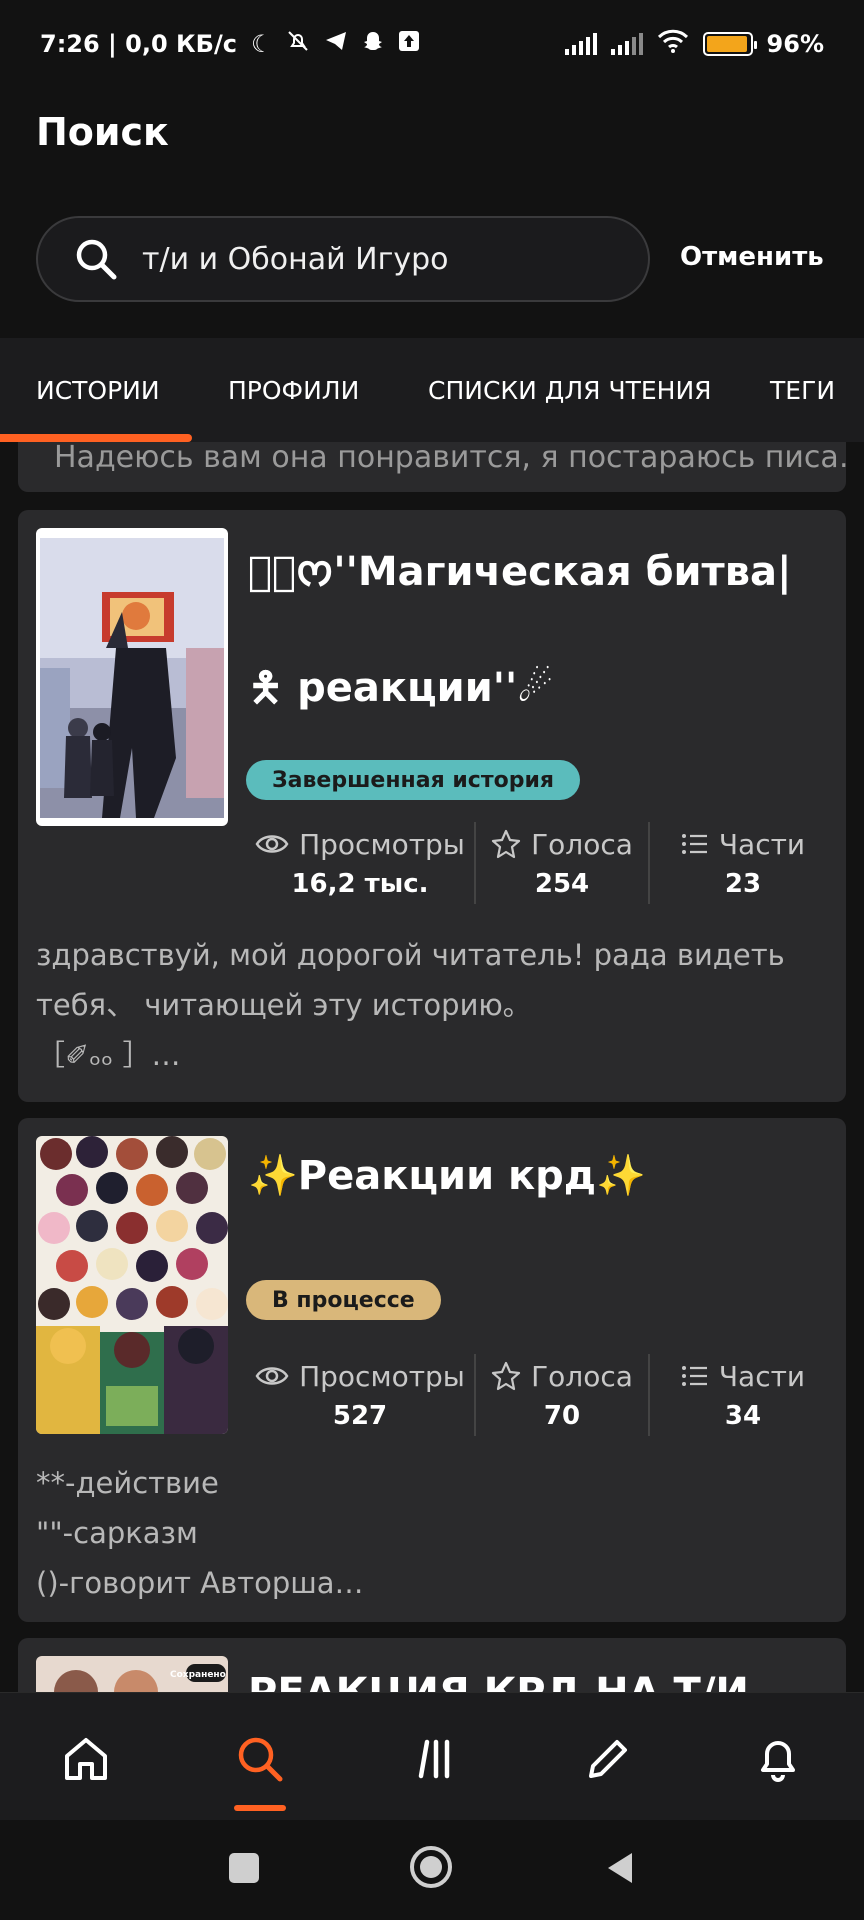 This screenshot has height=1920, width=864. I want to click on result-tabs: ИСТОРИИ ПРОФИЛИ СПИСКИ ДЛЯ ЧТЕНИЯ ТЕГИ, so click(432, 390).